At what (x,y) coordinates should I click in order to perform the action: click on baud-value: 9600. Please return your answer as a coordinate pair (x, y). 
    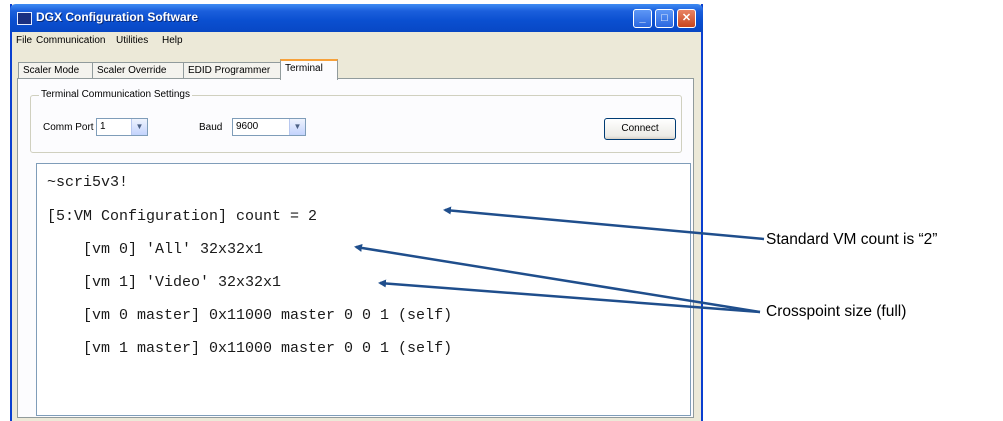
    Looking at the image, I should click on (247, 126).